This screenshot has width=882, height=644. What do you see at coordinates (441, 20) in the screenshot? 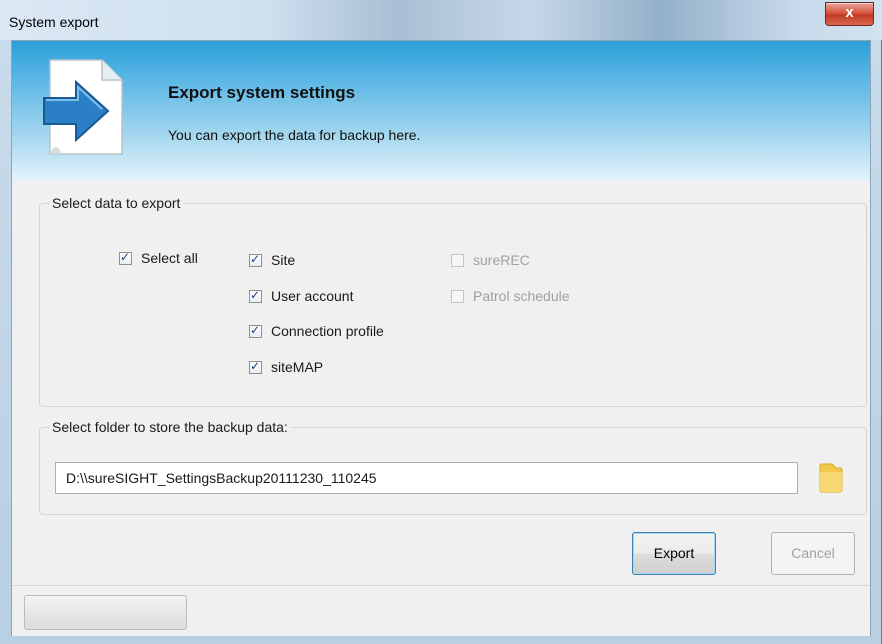
I see `title-bar: System export x` at bounding box center [441, 20].